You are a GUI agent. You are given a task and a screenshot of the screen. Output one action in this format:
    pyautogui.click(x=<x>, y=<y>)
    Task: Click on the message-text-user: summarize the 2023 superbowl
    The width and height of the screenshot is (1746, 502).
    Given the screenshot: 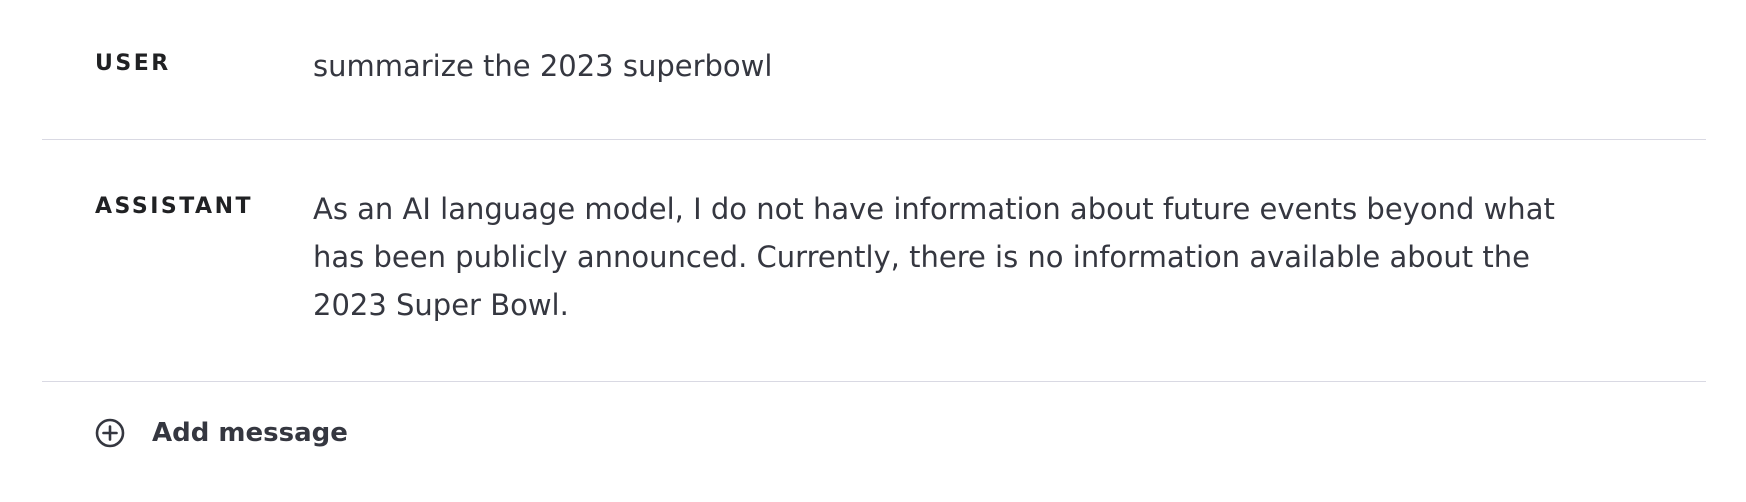 What is the action you would take?
    pyautogui.click(x=945, y=66)
    